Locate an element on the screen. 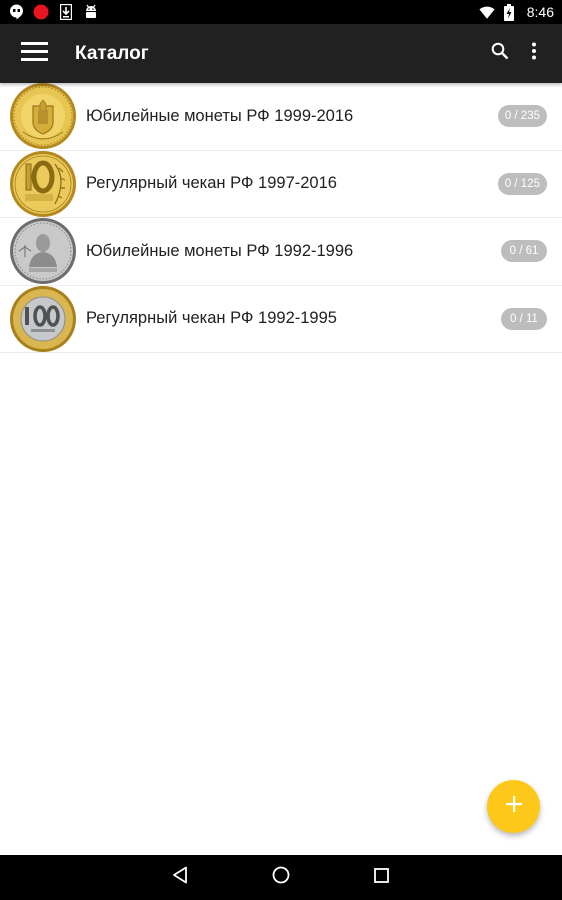 This screenshot has width=562, height=900. list-item: Юбилейные монеты РФ 1992-1996 0 / 61 is located at coordinates (281, 252).